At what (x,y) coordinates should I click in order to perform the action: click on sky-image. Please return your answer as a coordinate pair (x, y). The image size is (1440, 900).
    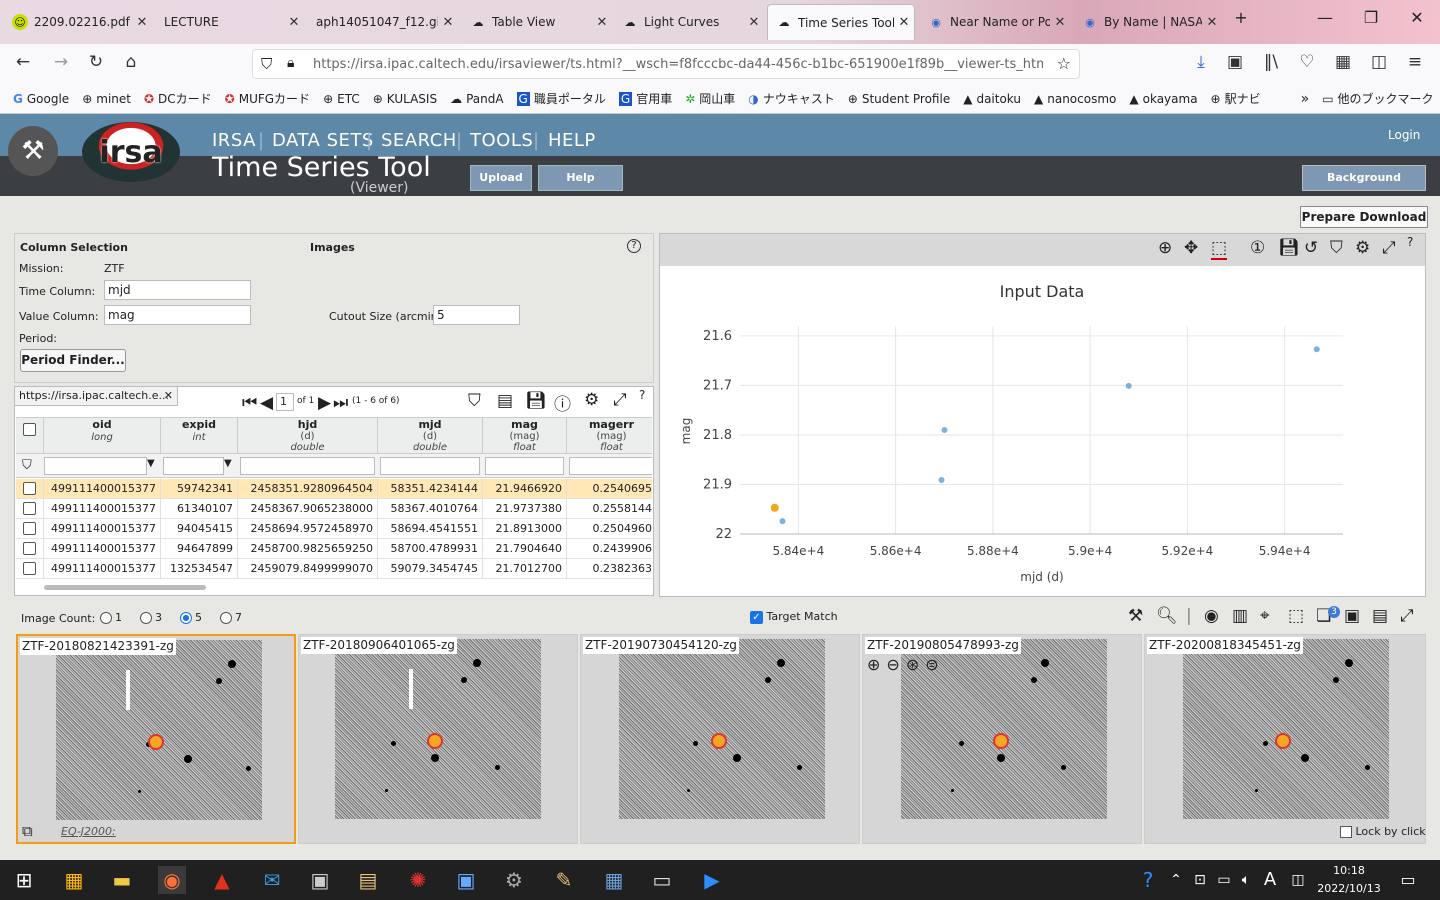
    Looking at the image, I should click on (1286, 729).